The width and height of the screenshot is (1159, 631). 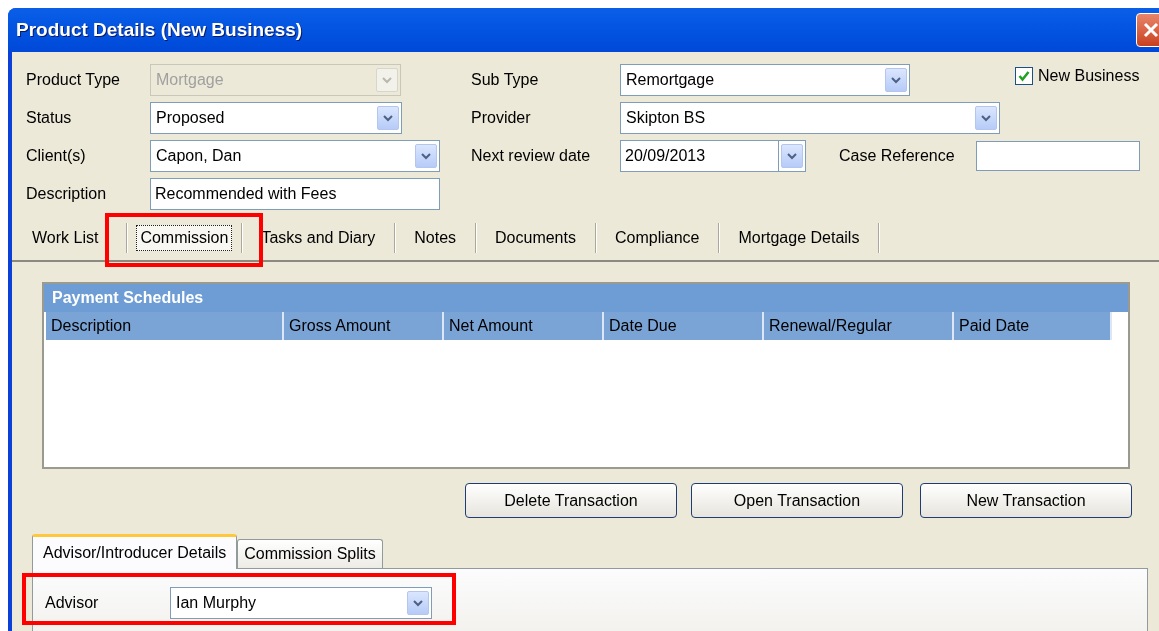 What do you see at coordinates (713, 156) in the screenshot?
I see `date-picker: 20/09/2013` at bounding box center [713, 156].